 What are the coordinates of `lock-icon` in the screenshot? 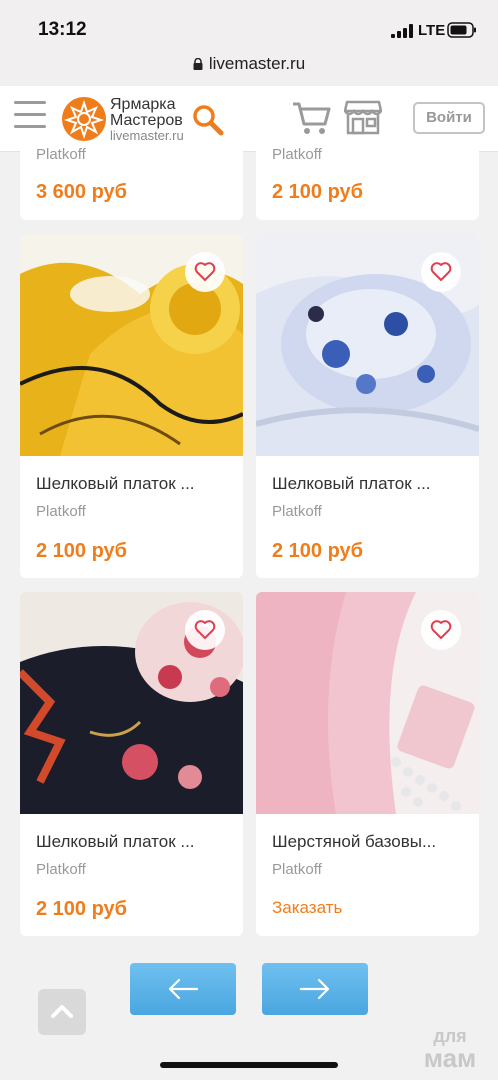 It's located at (198, 64).